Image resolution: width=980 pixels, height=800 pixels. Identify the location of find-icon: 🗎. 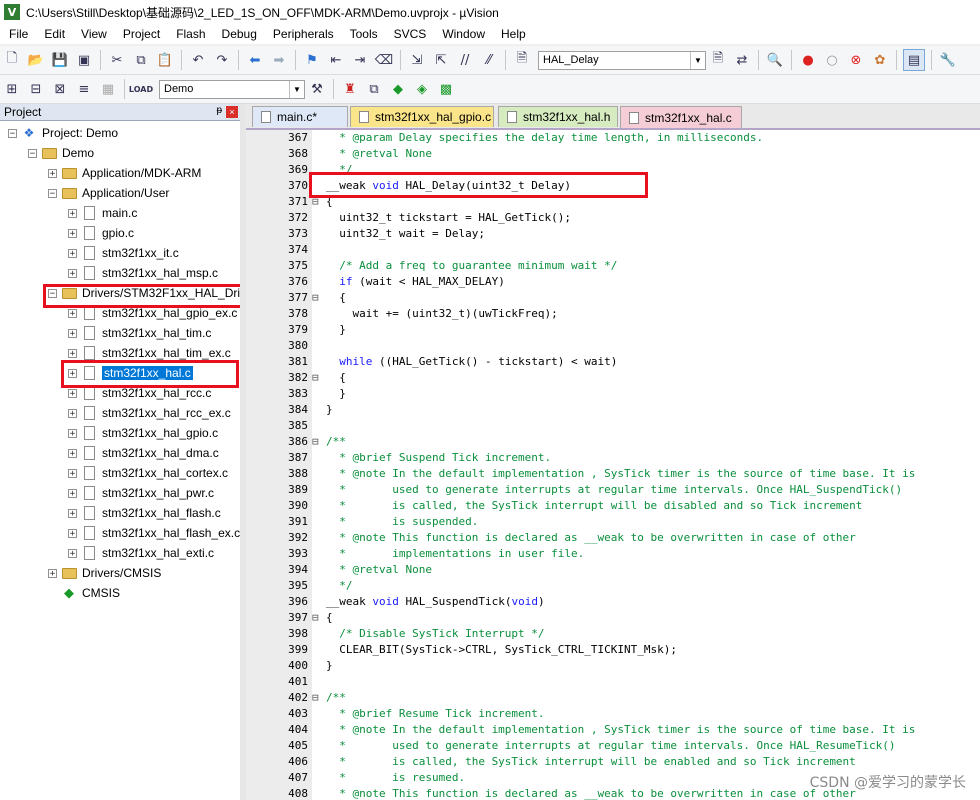
(718, 60).